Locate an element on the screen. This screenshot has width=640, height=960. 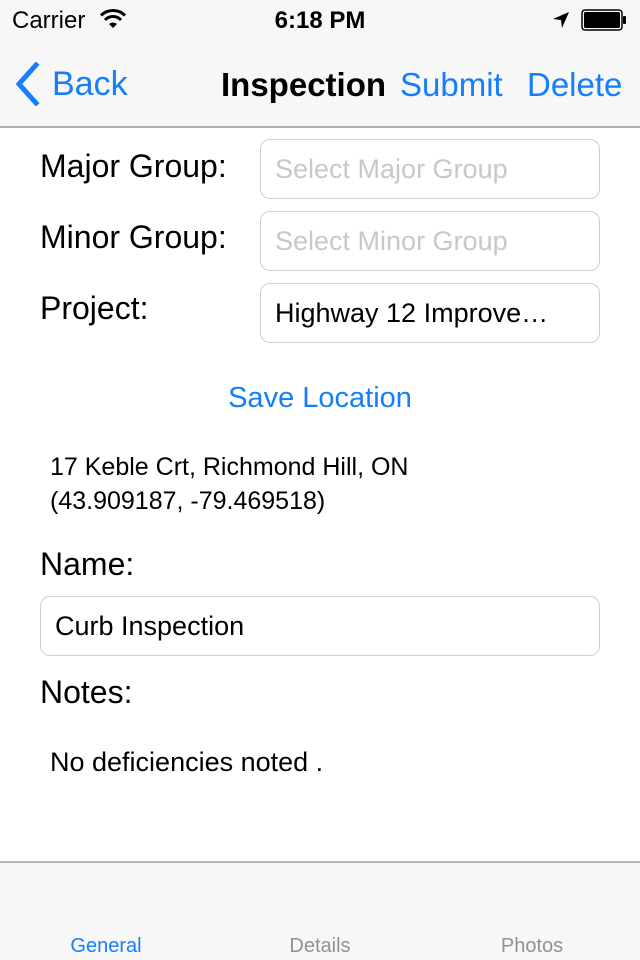
address-line: 17 Keble Crt, Richmond Hill, ON is located at coordinates (229, 467).